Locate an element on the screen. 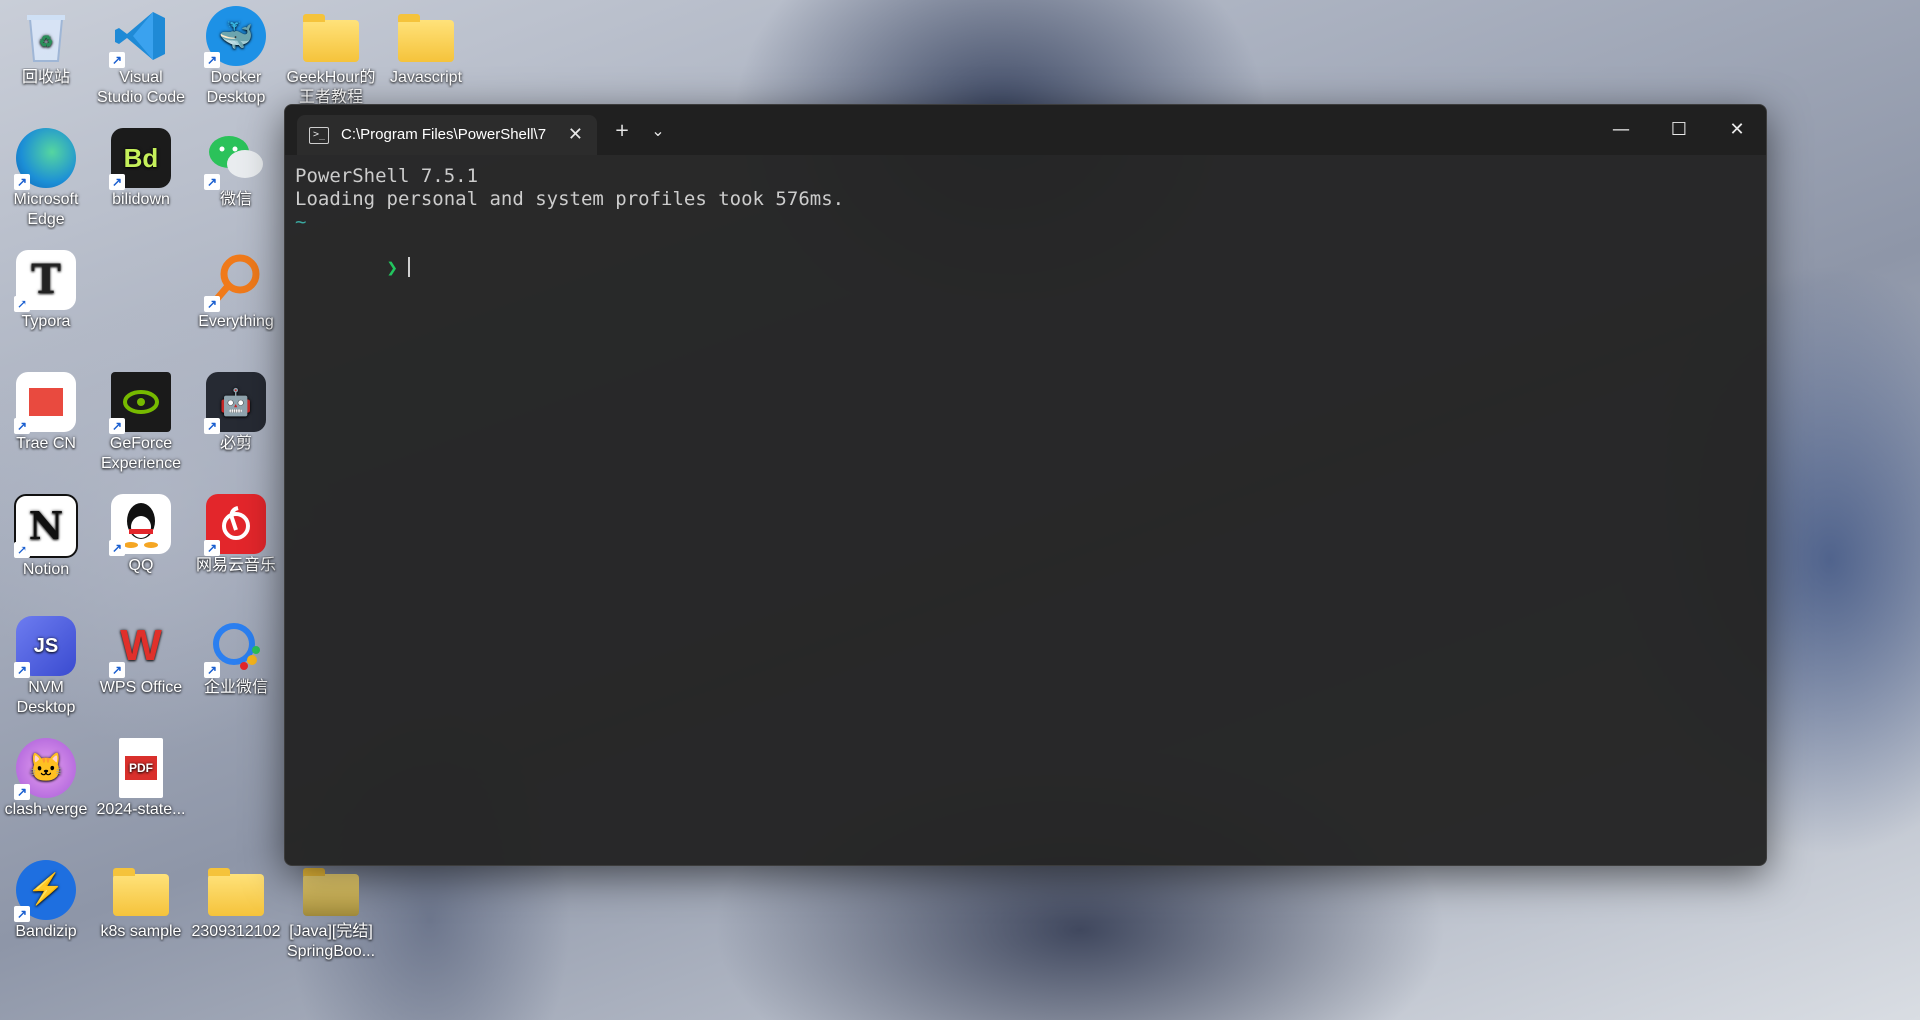 Image resolution: width=1920 pixels, height=1020 pixels. desktop-icon-label: Everything is located at coordinates (236, 321).